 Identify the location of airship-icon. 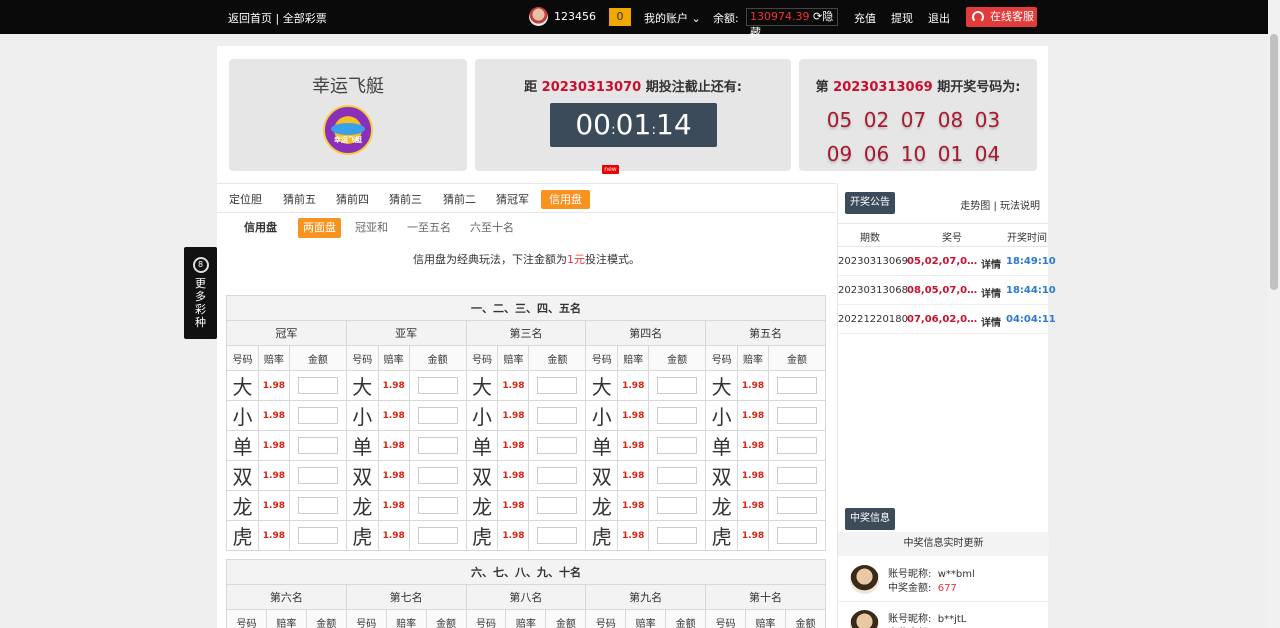
(348, 129).